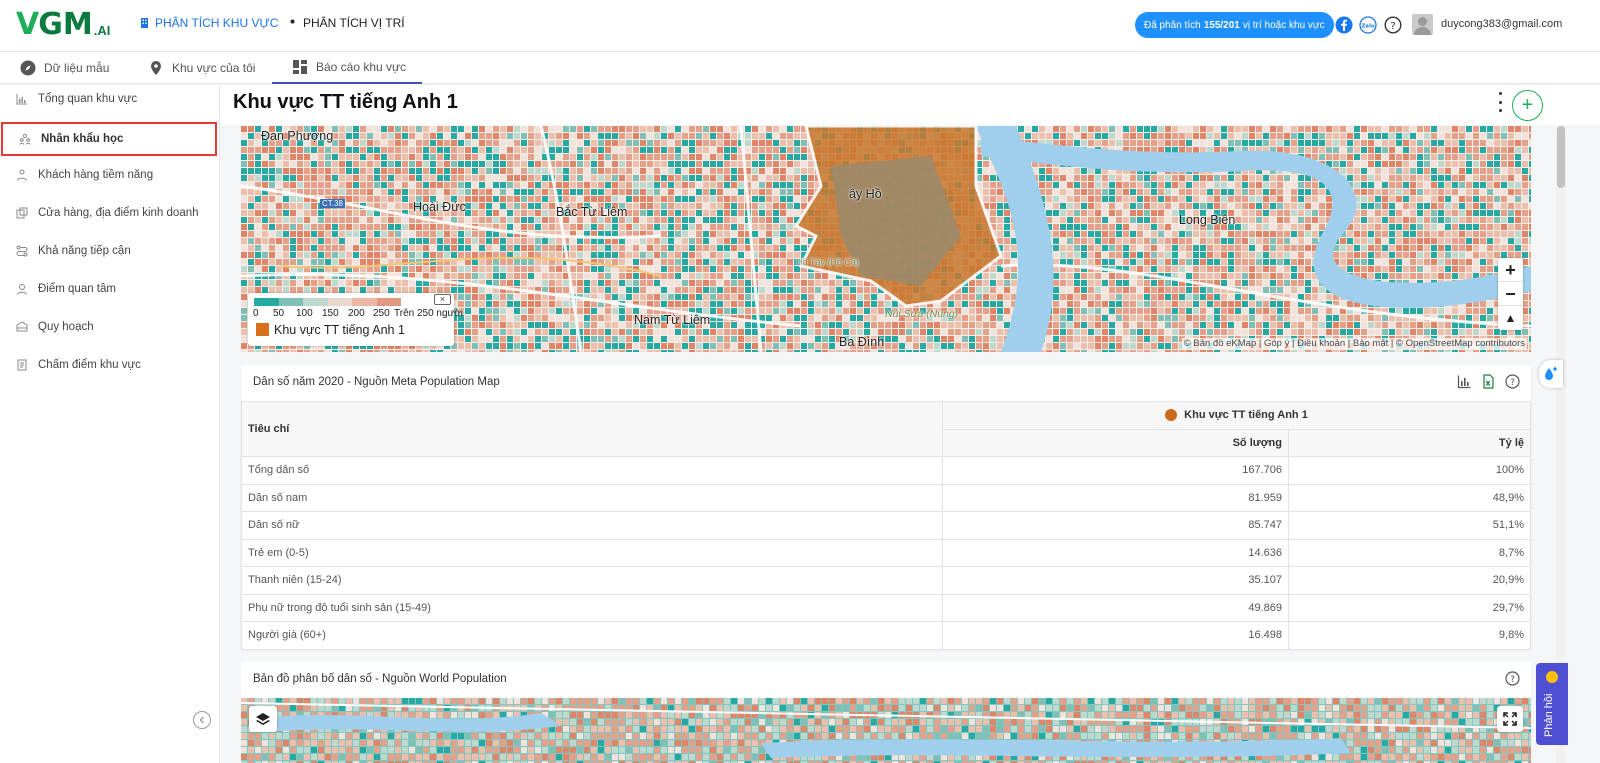  What do you see at coordinates (345, 102) in the screenshot?
I see `page-title: Khu vực TT tiếng Anh 1` at bounding box center [345, 102].